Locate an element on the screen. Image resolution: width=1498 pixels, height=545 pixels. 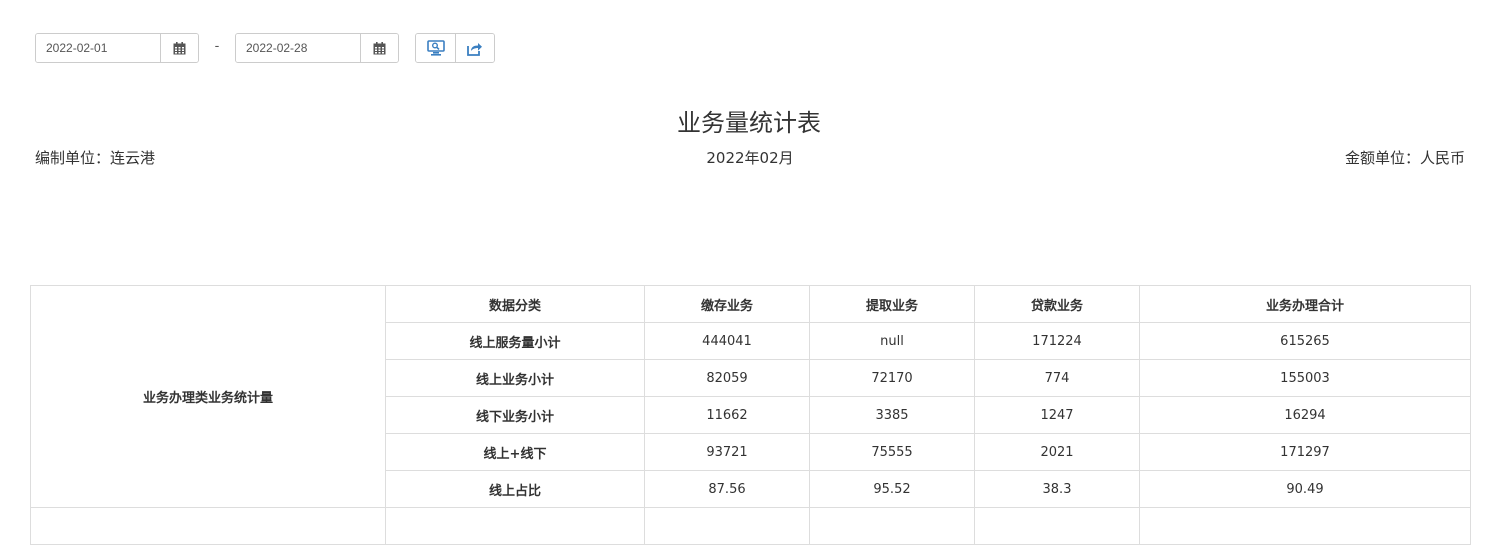
end-date-calendar-button is located at coordinates (379, 48).